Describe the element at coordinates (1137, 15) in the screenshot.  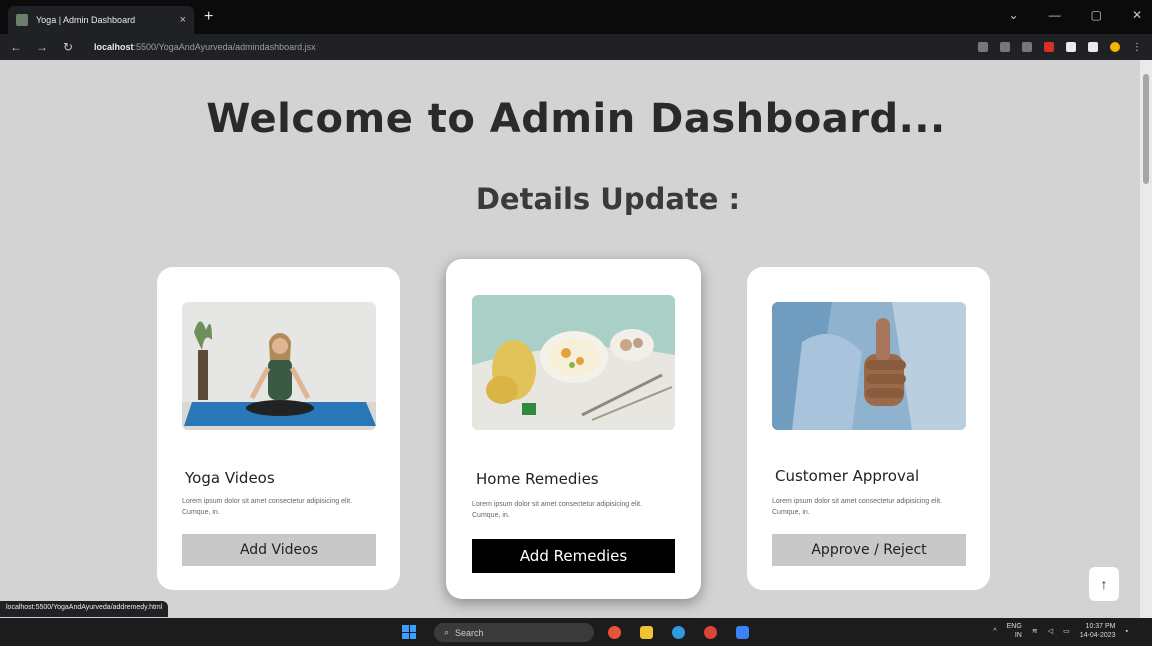
I see `close-window-button: ✕` at that location.